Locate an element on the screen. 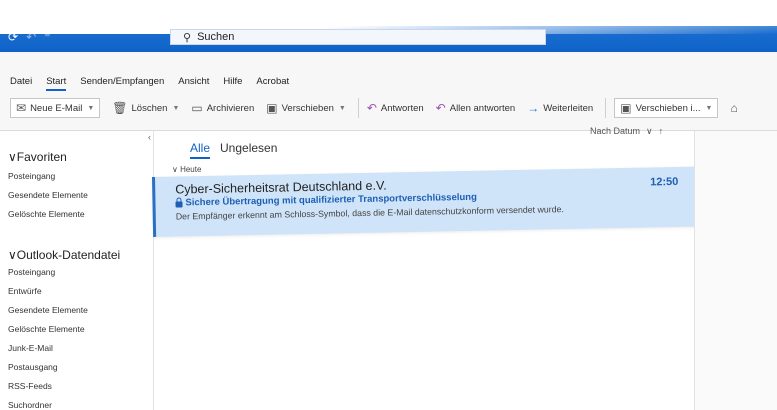 The image size is (777, 410). datafile-group: ∨Outlook-Datendatei is located at coordinates (64, 255).